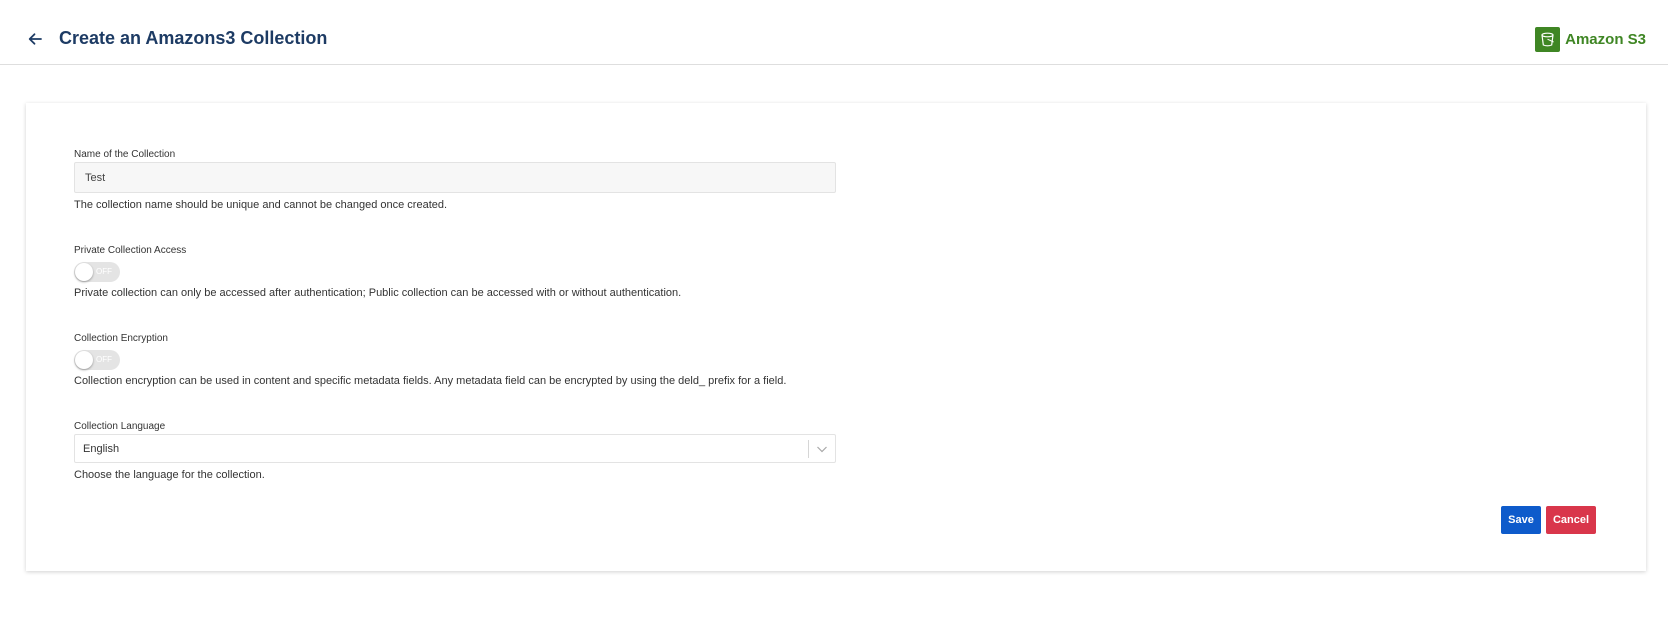  Describe the element at coordinates (1548, 39) in the screenshot. I see `s3-bucket-icon` at that location.